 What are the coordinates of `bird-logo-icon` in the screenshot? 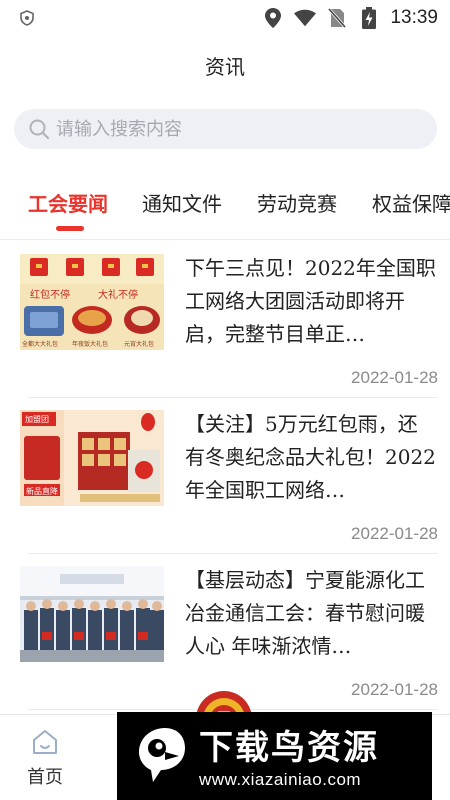 It's located at (161, 756).